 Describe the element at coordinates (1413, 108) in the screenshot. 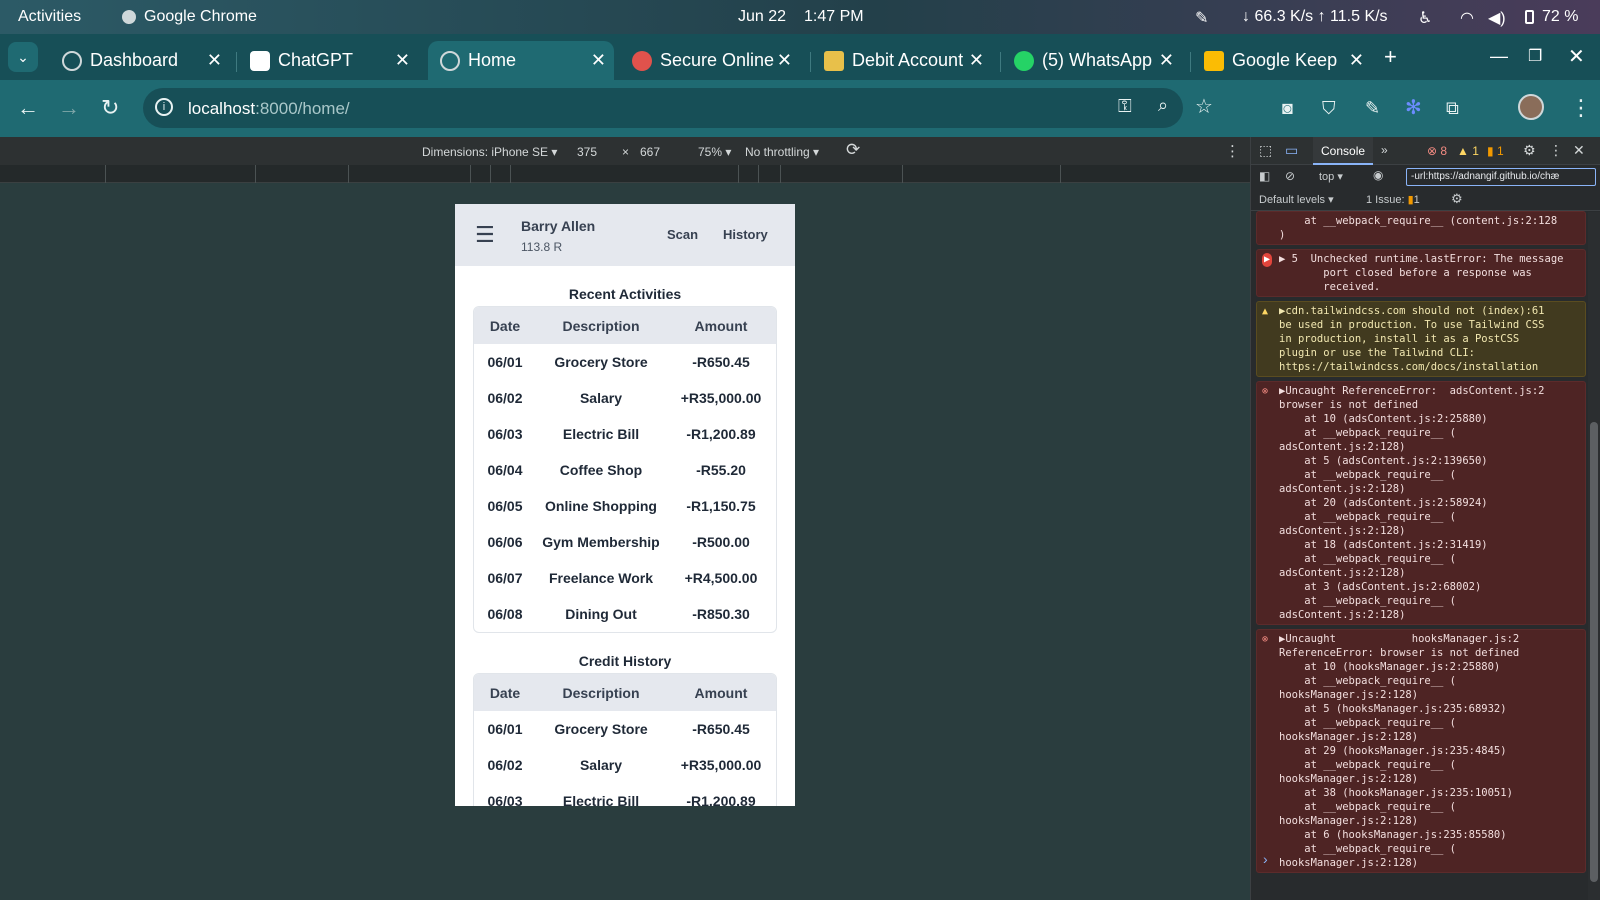

I see `gear-extension-icon: ✻` at that location.